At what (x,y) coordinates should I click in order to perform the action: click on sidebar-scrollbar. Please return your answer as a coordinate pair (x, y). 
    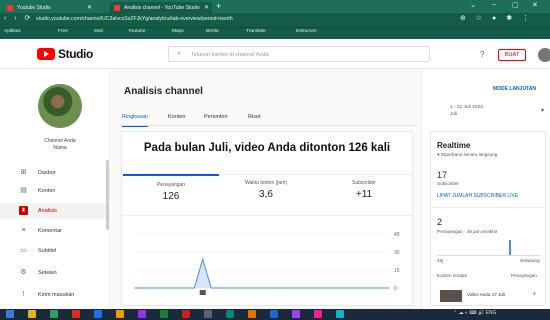
    Looking at the image, I should click on (107, 195).